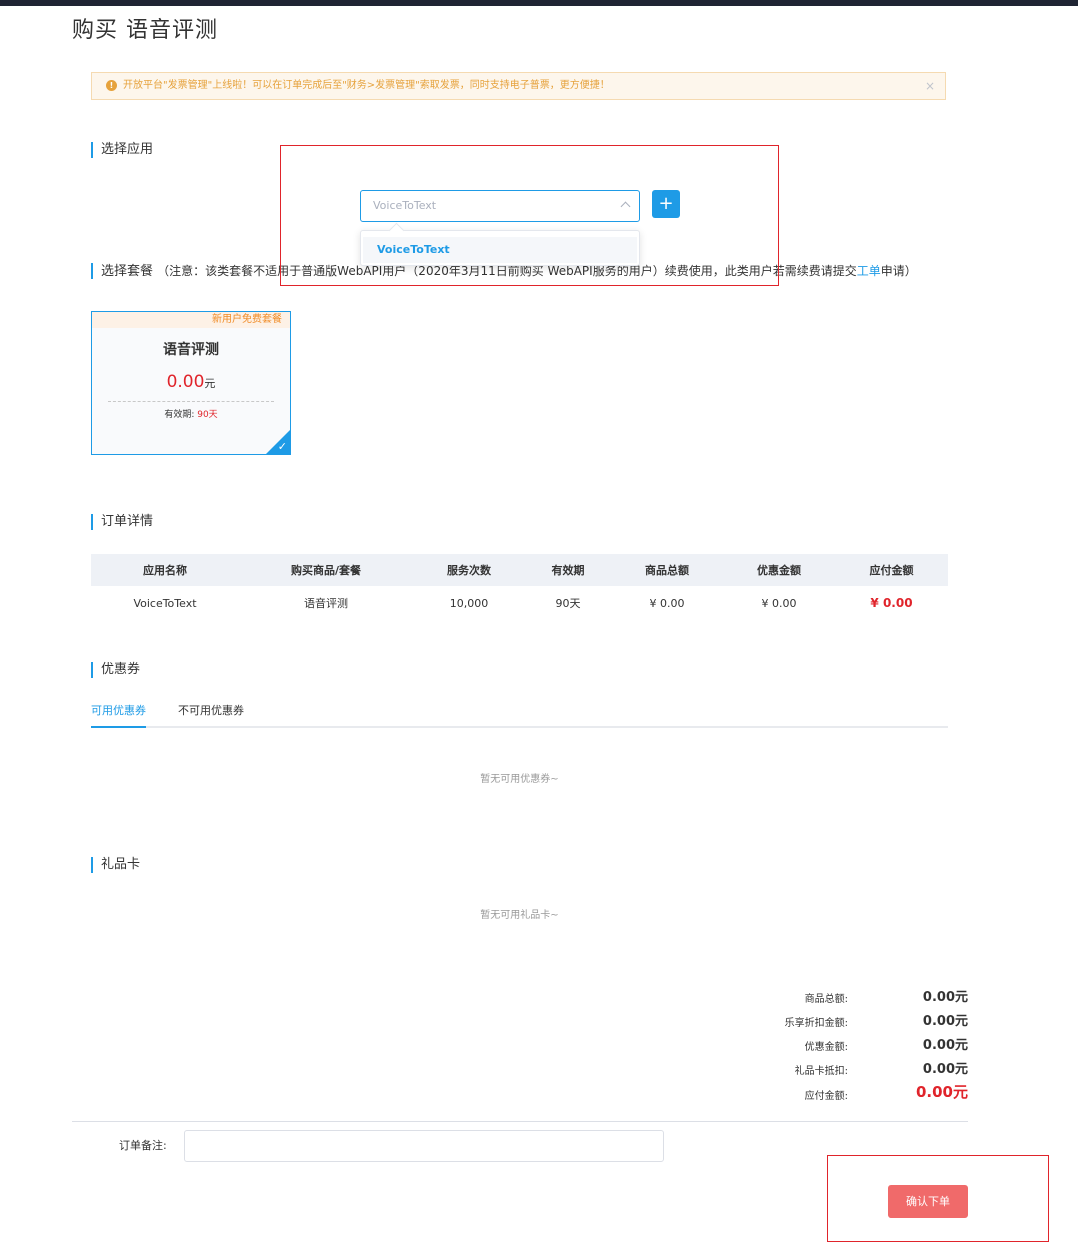 This screenshot has width=1078, height=1253. I want to click on warning-icon: !, so click(111, 85).